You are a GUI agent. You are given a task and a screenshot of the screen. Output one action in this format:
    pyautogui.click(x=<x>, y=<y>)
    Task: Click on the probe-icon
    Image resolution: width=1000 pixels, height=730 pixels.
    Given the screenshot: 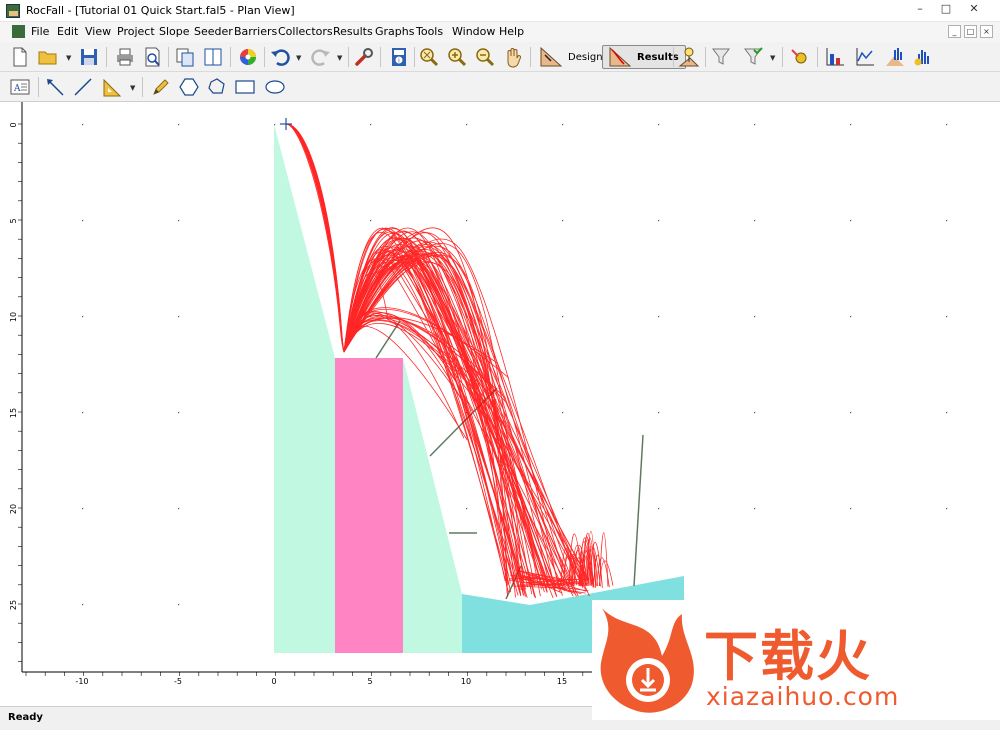 What is the action you would take?
    pyautogui.click(x=689, y=57)
    